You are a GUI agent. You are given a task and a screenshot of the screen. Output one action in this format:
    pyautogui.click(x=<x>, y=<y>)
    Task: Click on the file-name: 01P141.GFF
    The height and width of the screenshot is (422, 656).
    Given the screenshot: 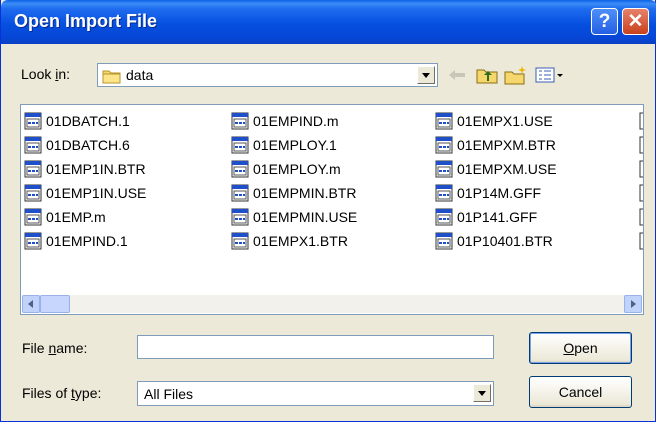 What is the action you would take?
    pyautogui.click(x=497, y=217)
    